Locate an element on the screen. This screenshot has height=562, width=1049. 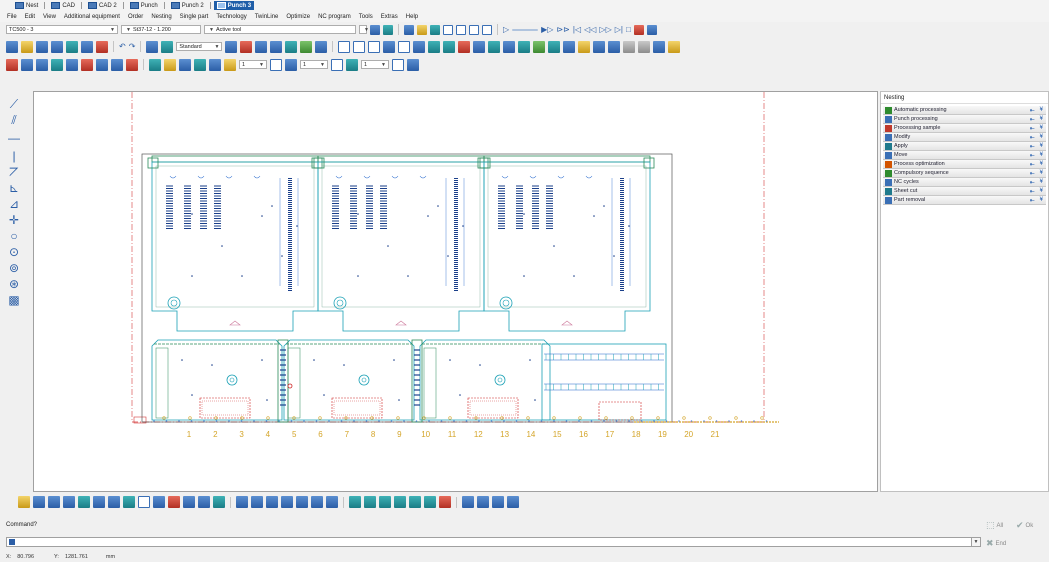
nesting-command-sheet-cut: Sheet cut ⇤ ¥ is located at coordinates (964, 191).